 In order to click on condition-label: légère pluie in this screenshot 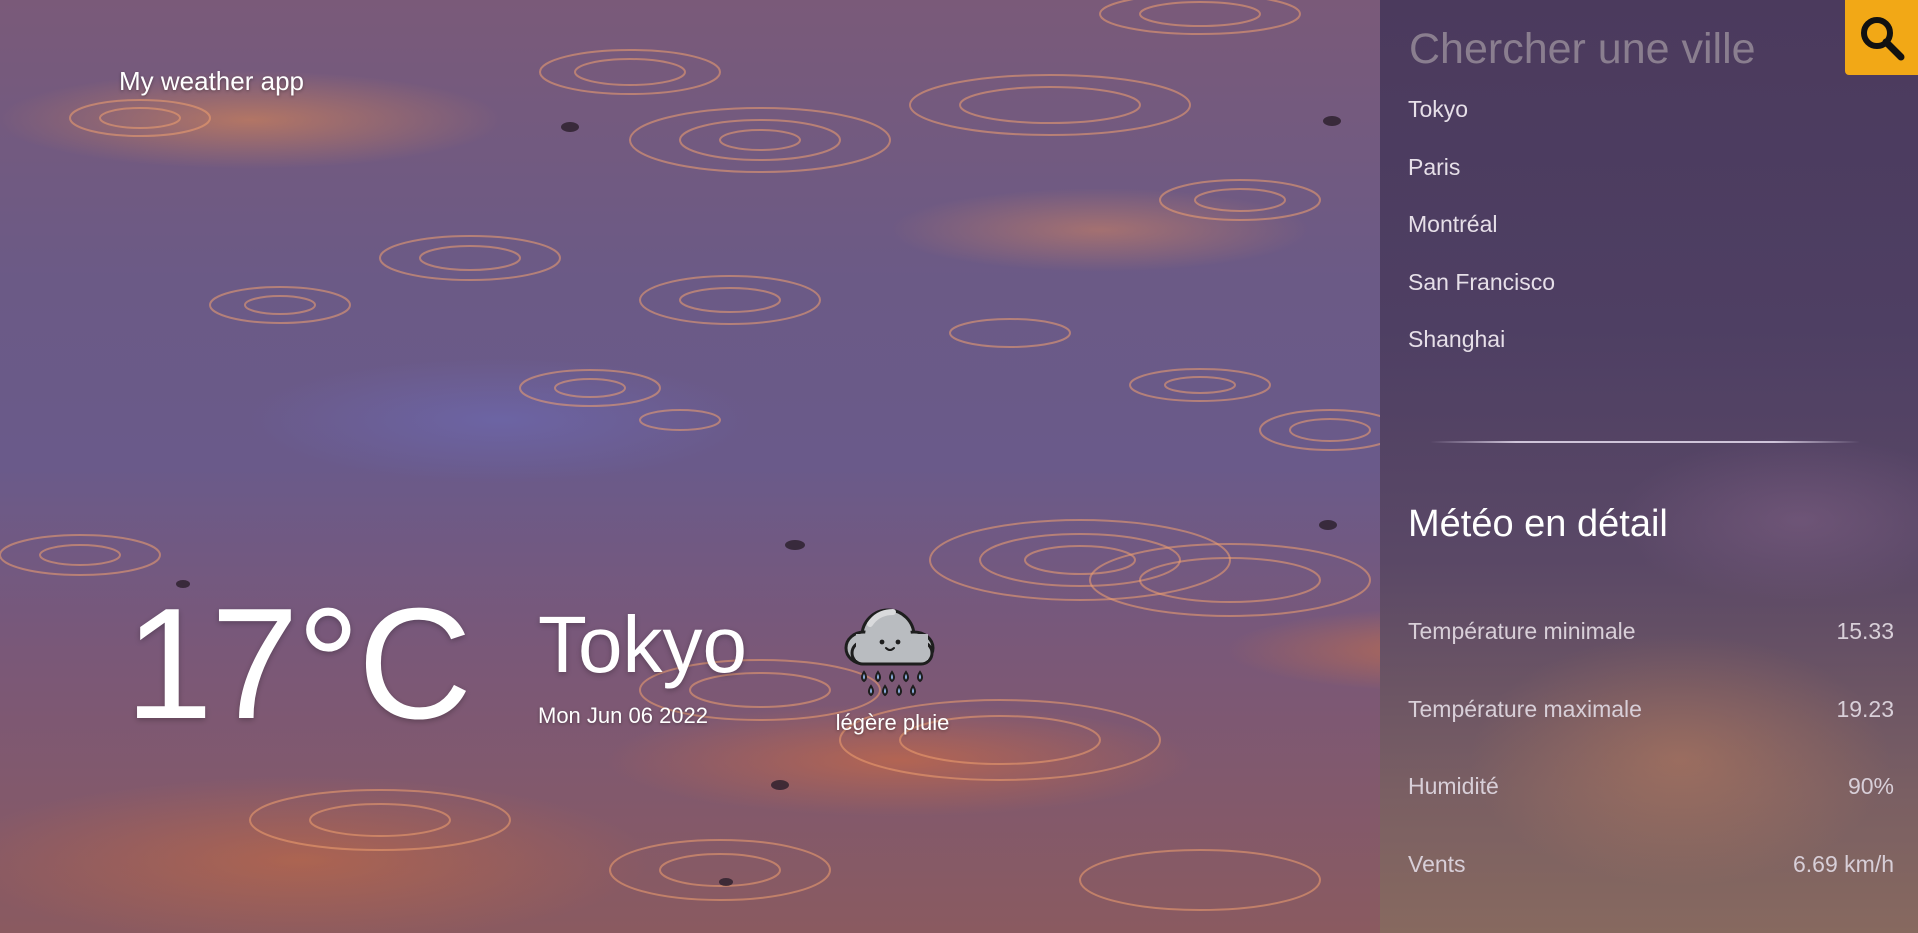, I will do `click(892, 722)`.